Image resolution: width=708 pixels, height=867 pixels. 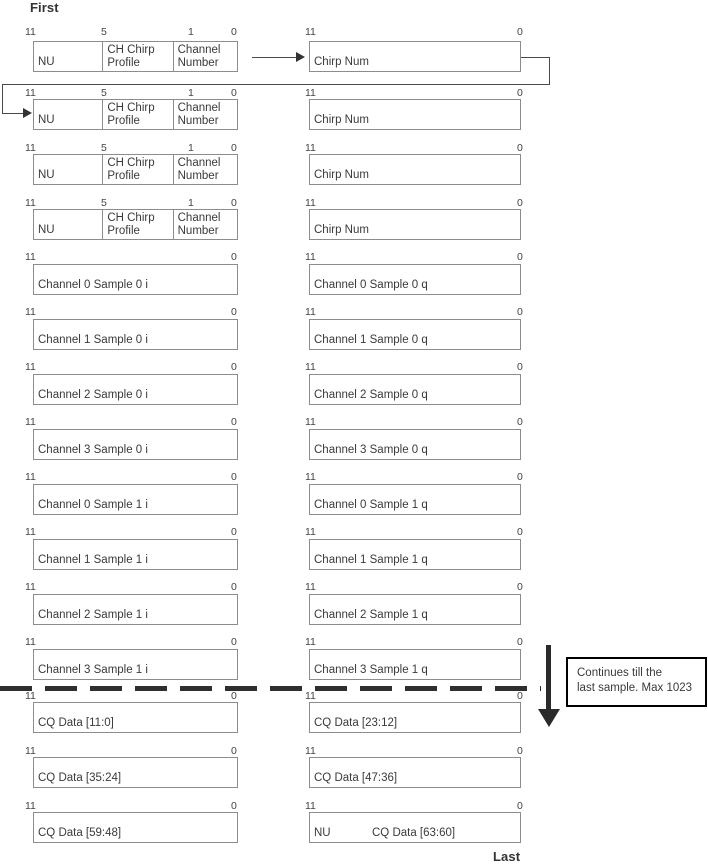 I want to click on wrap-connector-segment-into-row2, so click(x=13, y=113).